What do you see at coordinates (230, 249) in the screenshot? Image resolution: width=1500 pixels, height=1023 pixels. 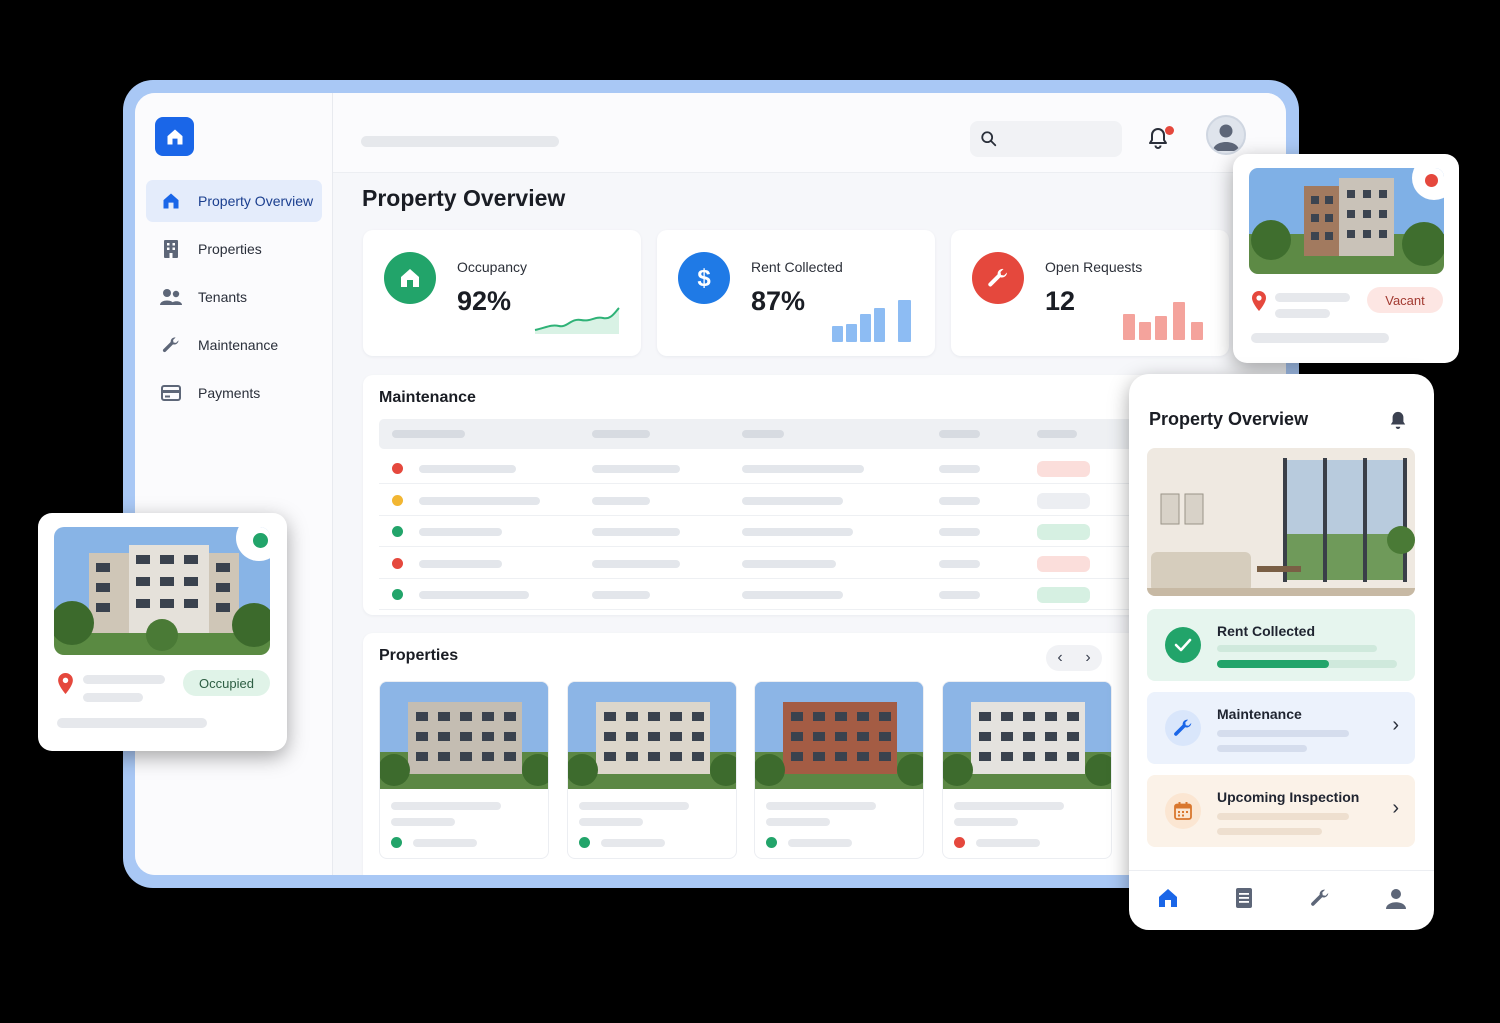 I see `sidebar-item-label: Properties` at bounding box center [230, 249].